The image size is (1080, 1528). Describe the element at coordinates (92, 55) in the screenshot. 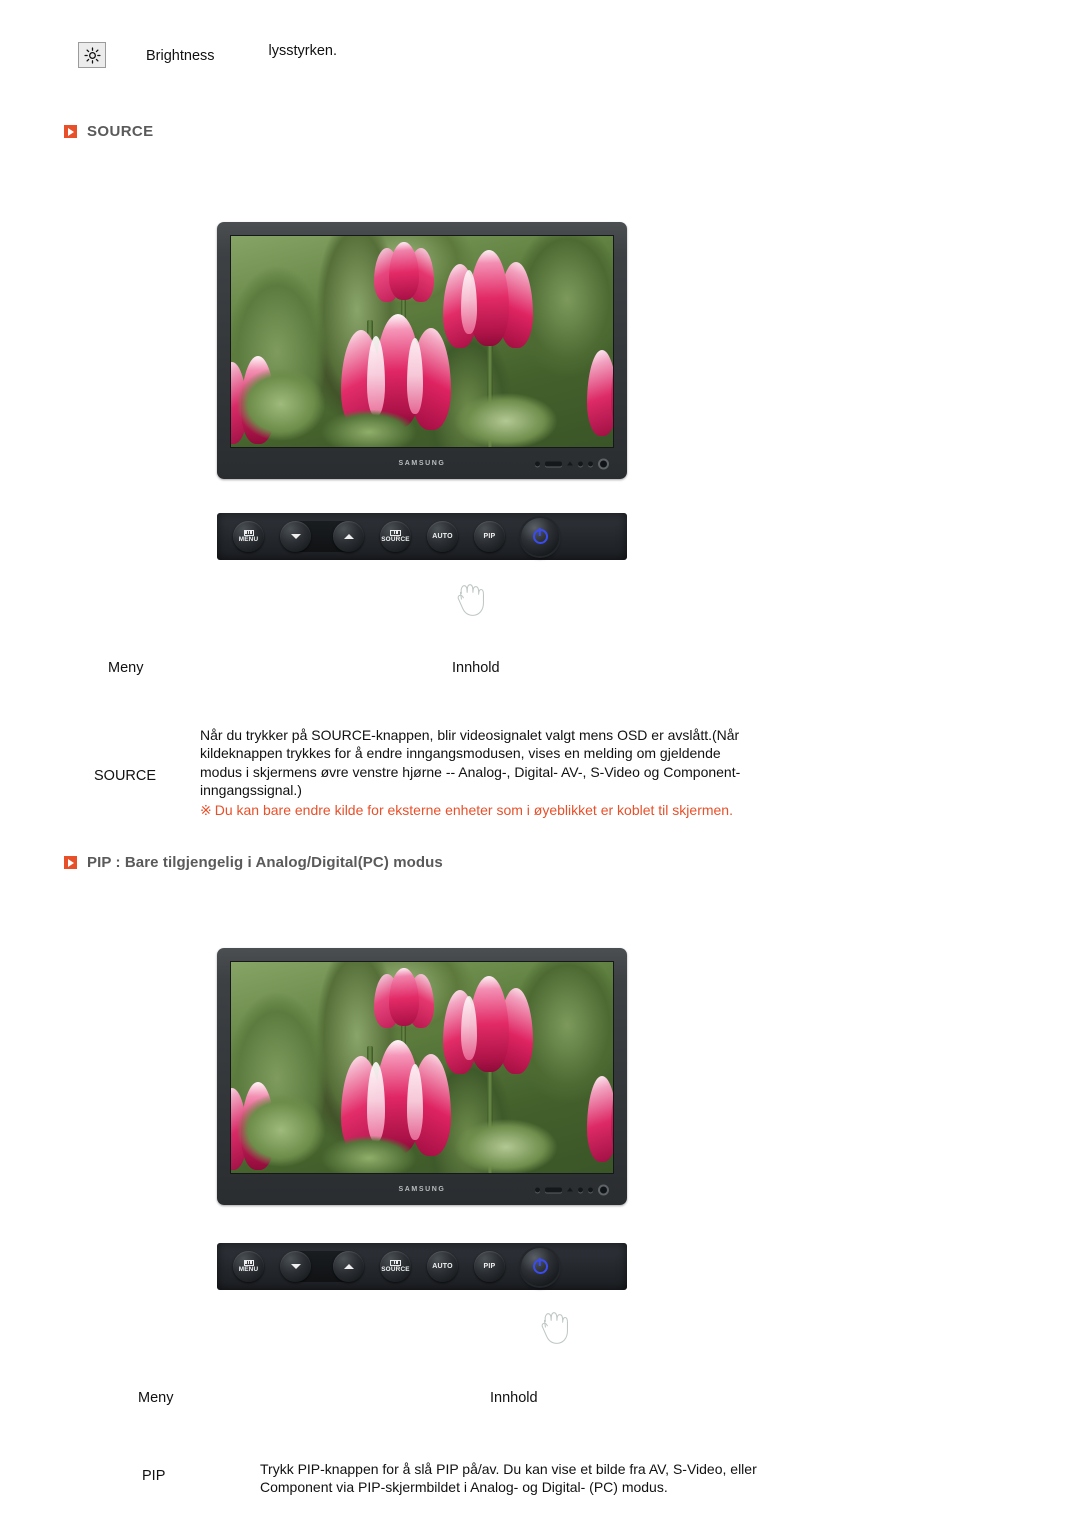

I see `brightness-sun-icon` at that location.